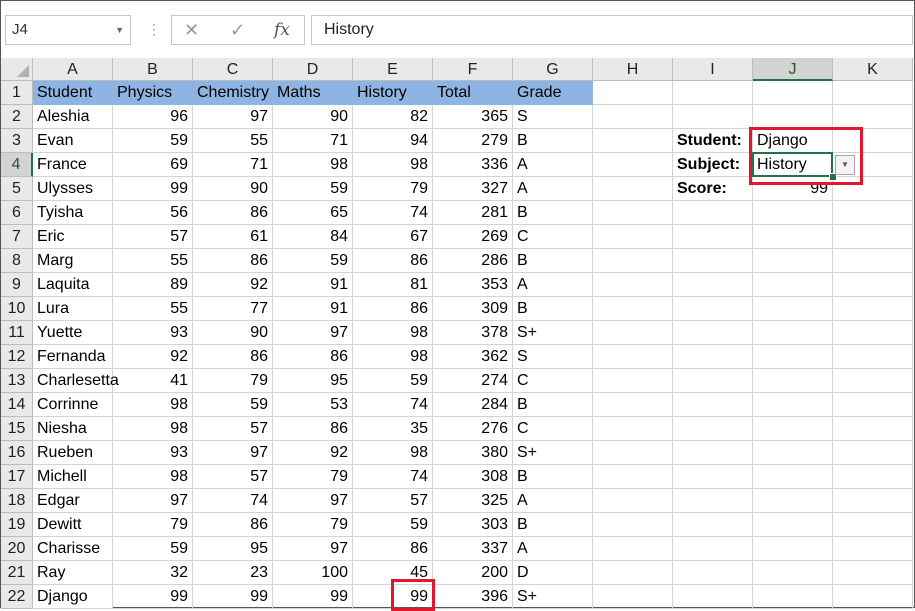  I want to click on table-cell: 308, so click(473, 477).